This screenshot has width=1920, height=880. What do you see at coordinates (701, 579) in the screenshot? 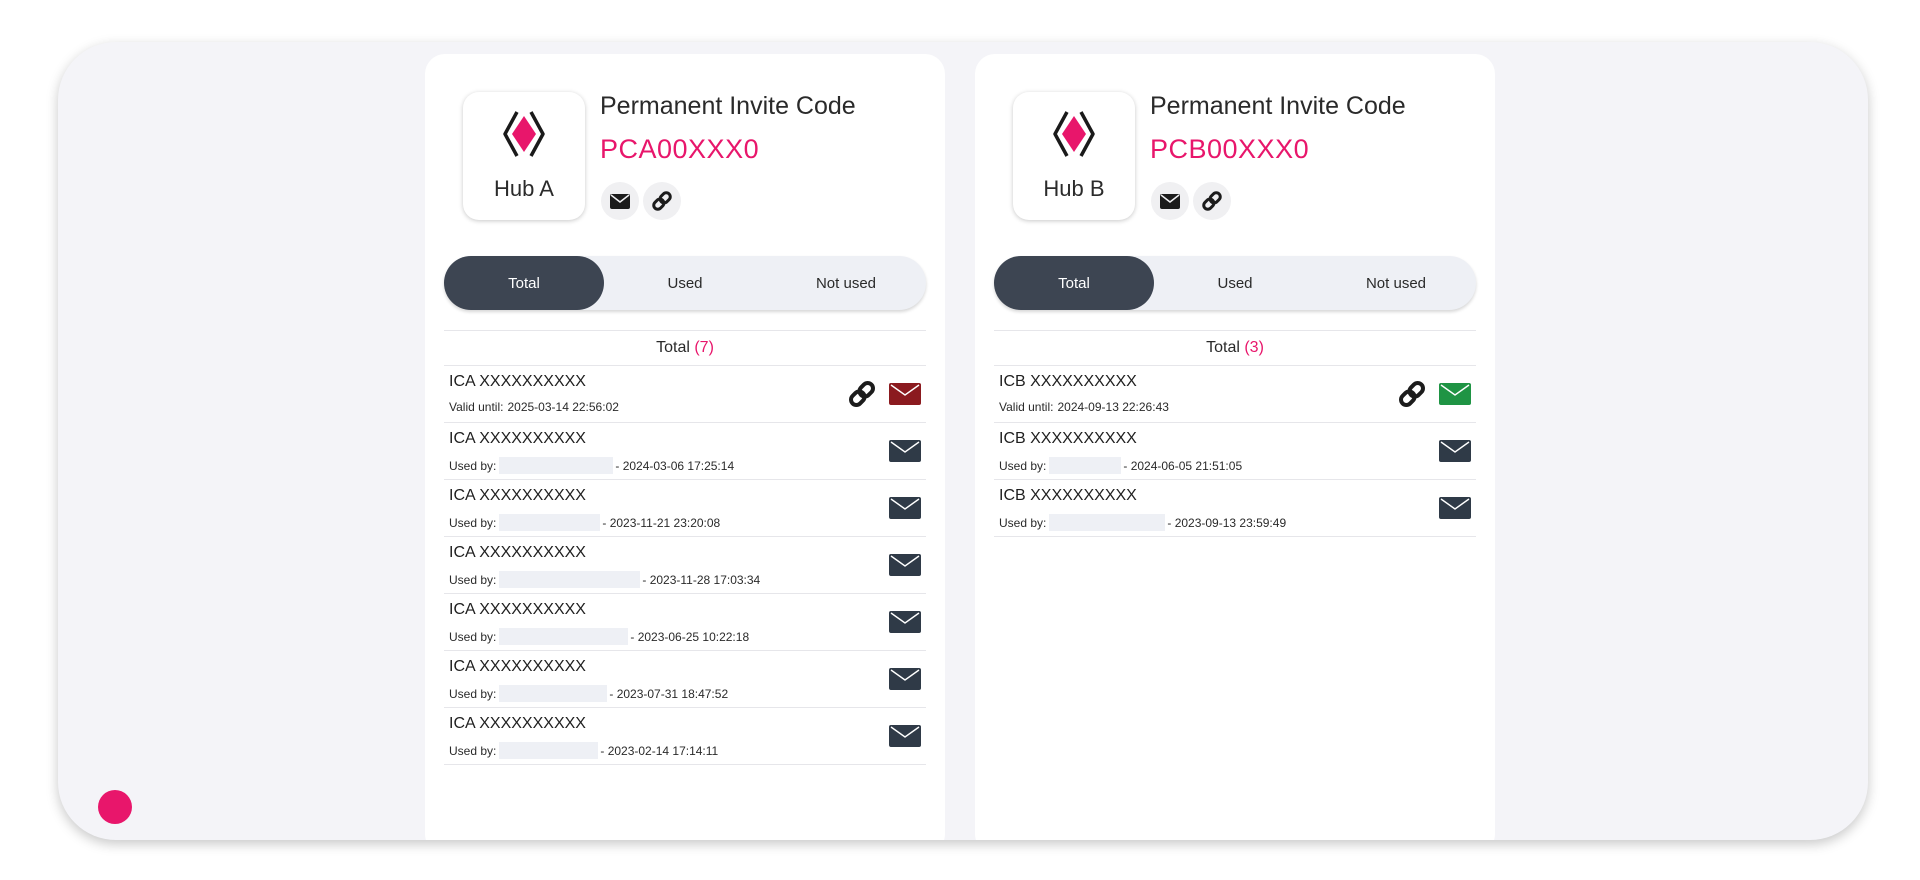
I see `detail-value: - 2023-11-28 17:03:34` at bounding box center [701, 579].